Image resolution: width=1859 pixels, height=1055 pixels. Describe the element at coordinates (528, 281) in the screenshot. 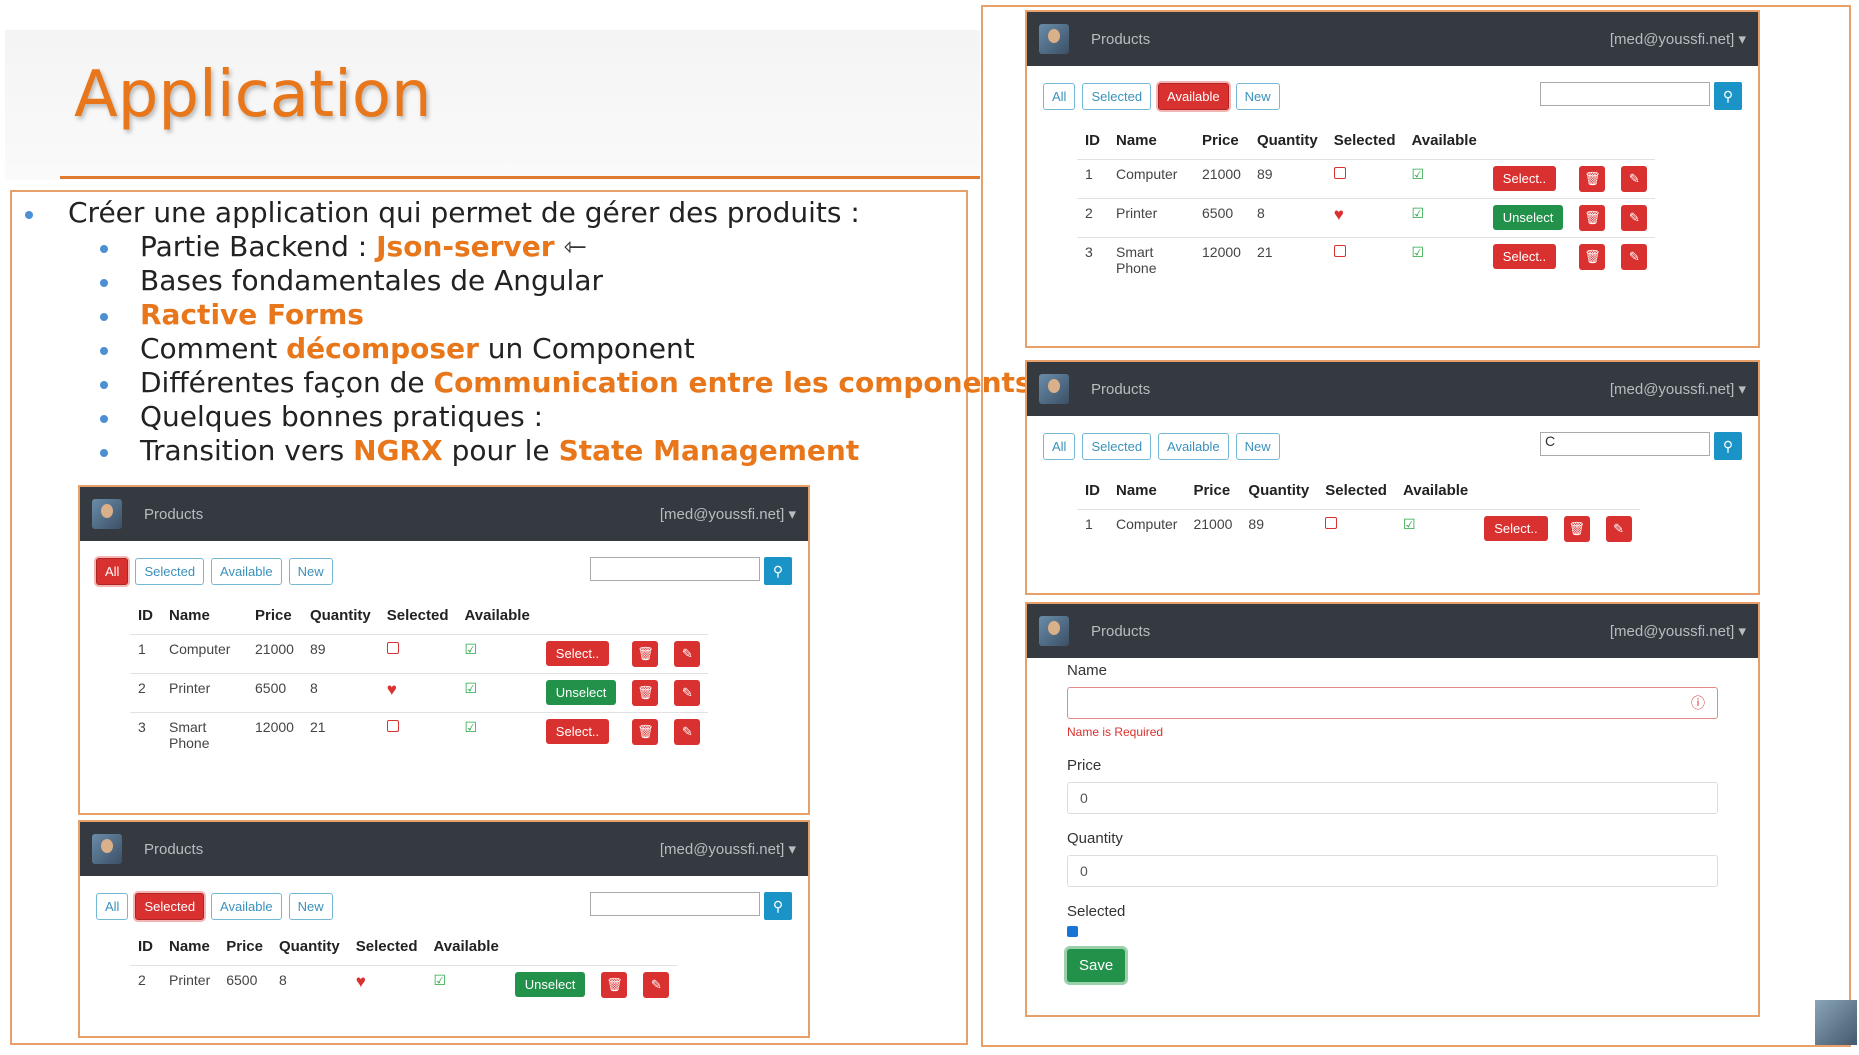

I see `bullet-item: Bases fondamentales de Angular` at that location.